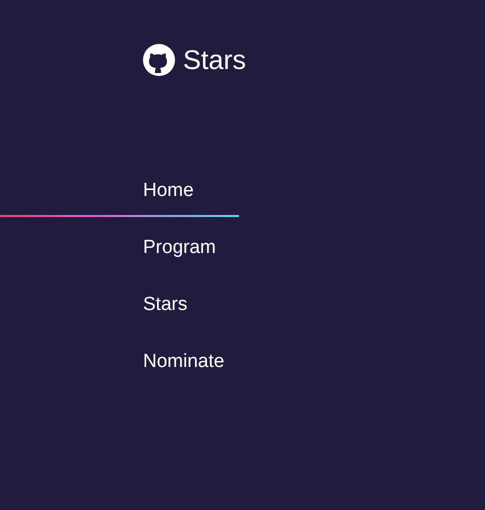 The width and height of the screenshot is (485, 510). Describe the element at coordinates (159, 60) in the screenshot. I see `cat-logo-icon` at that location.